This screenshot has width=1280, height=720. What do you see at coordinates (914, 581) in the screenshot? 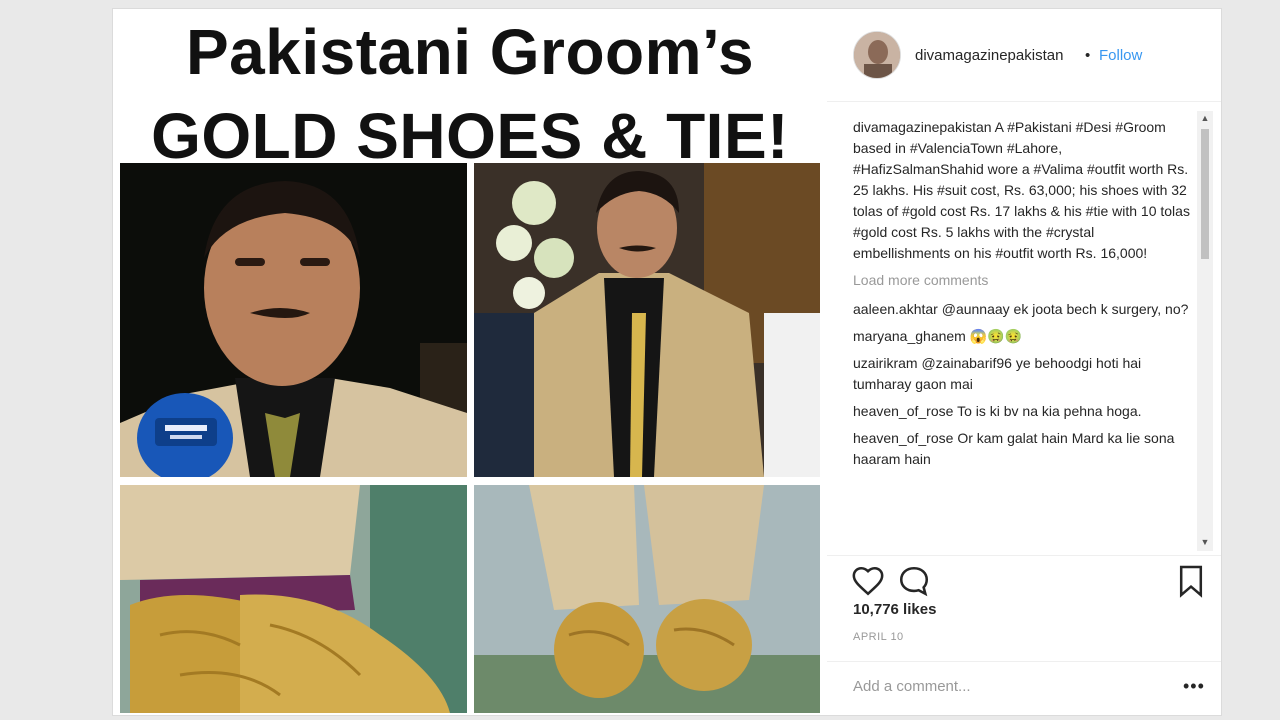
I see `comment-bubble-icon` at bounding box center [914, 581].